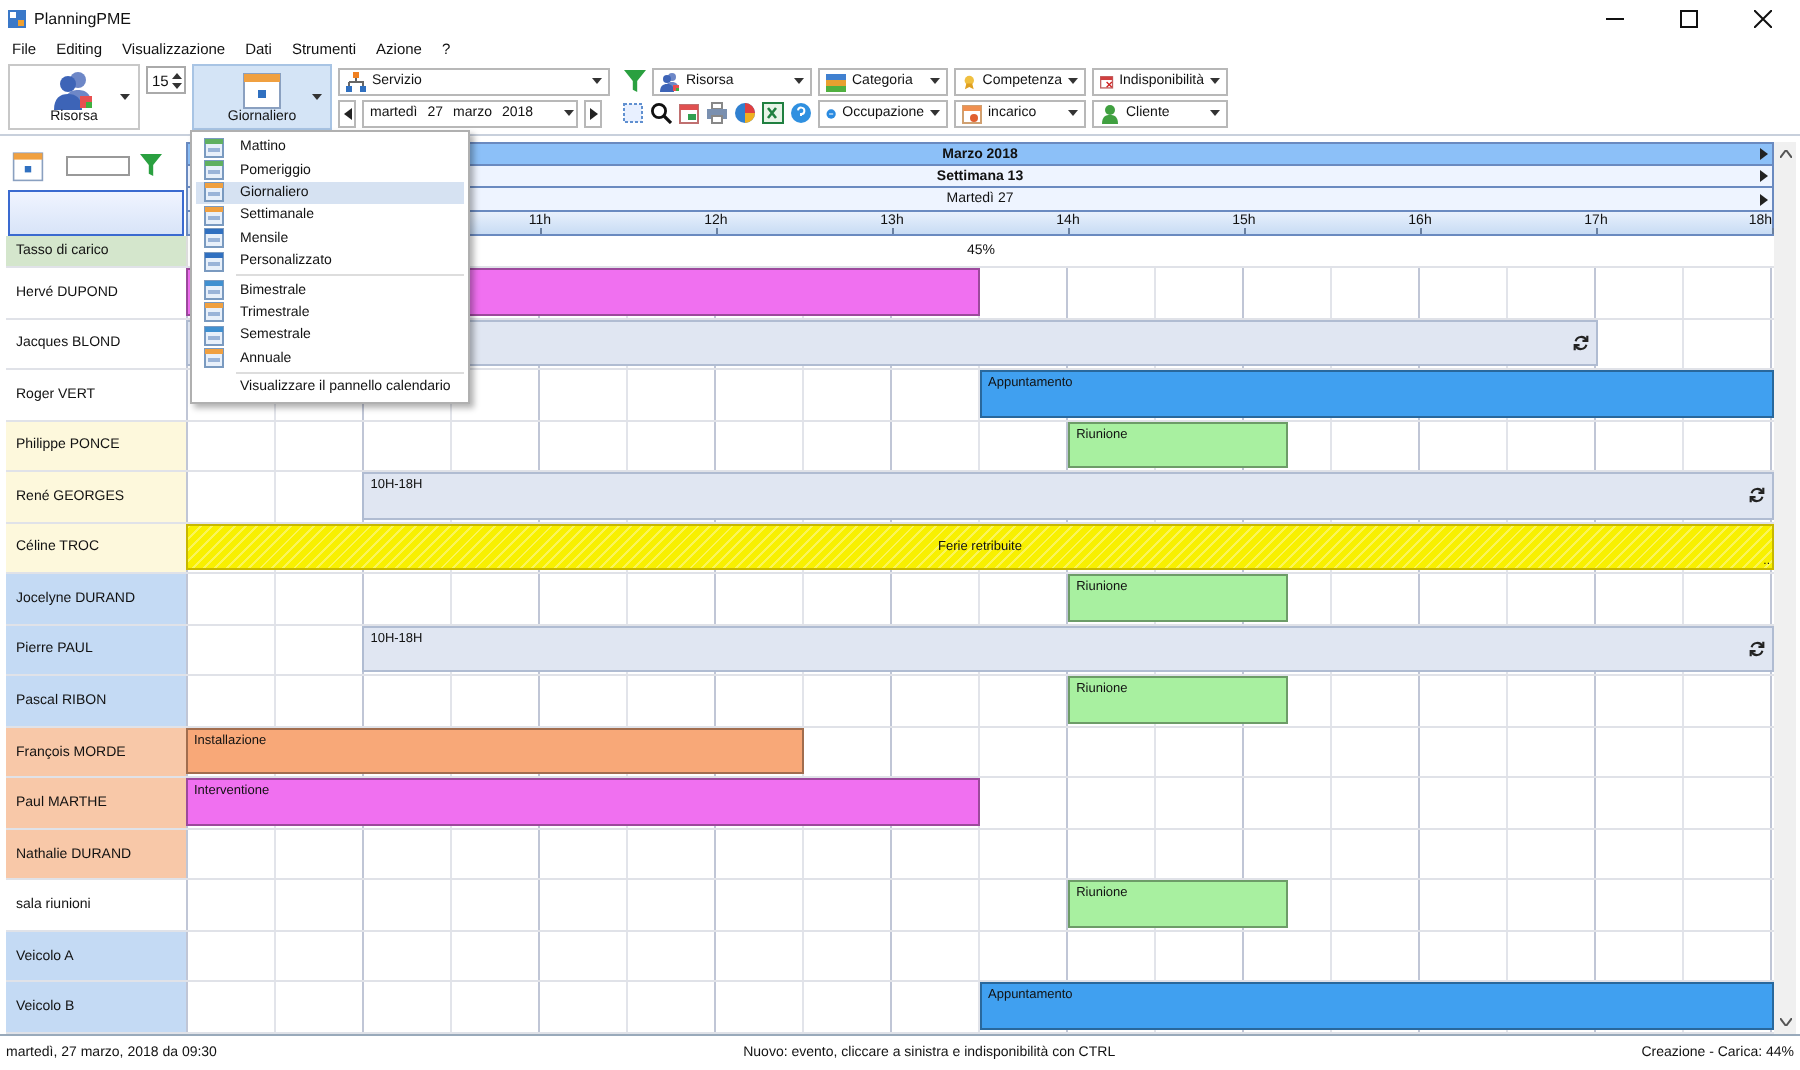  I want to click on window-title: PlanningPME, so click(83, 18).